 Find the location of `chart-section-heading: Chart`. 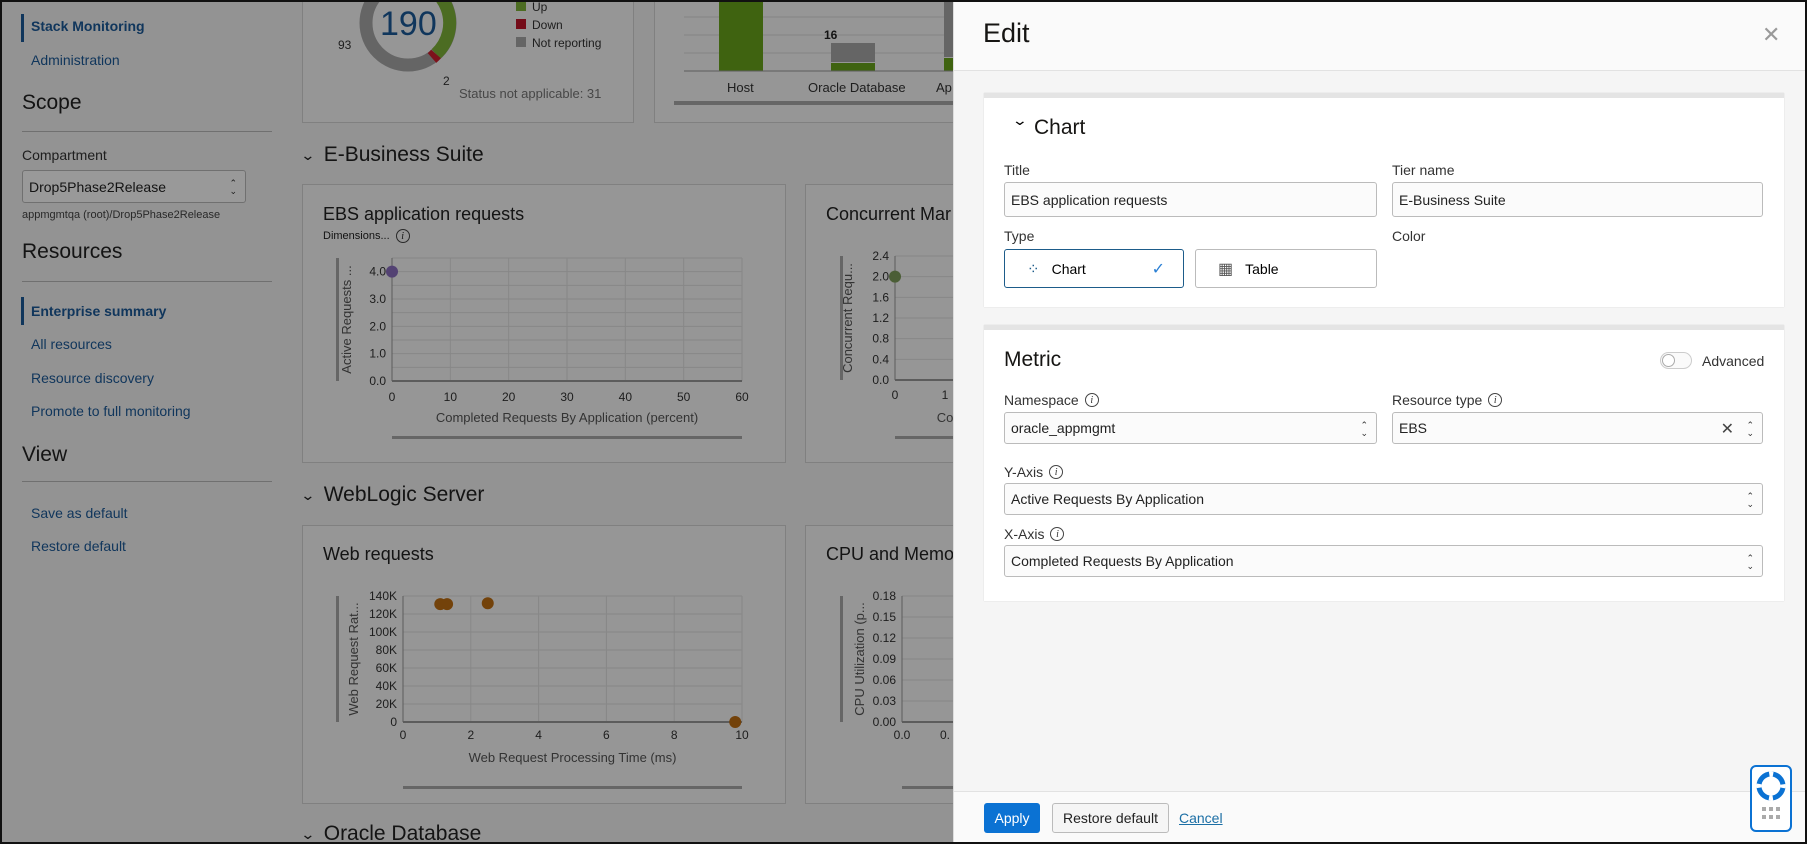

chart-section-heading: Chart is located at coordinates (1060, 127).